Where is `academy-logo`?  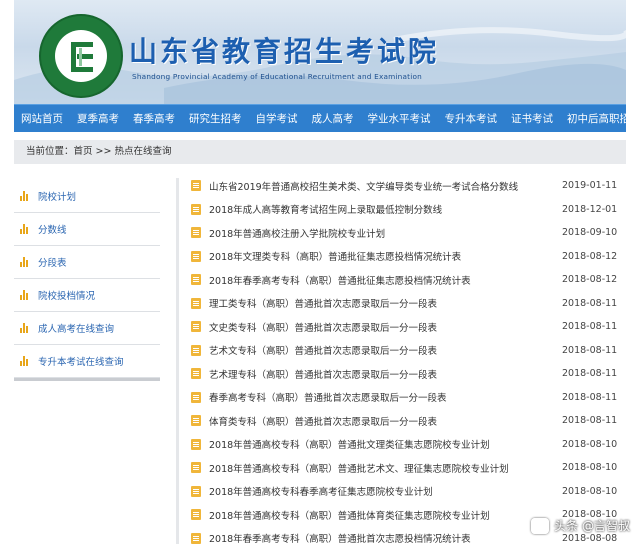 academy-logo is located at coordinates (81, 56).